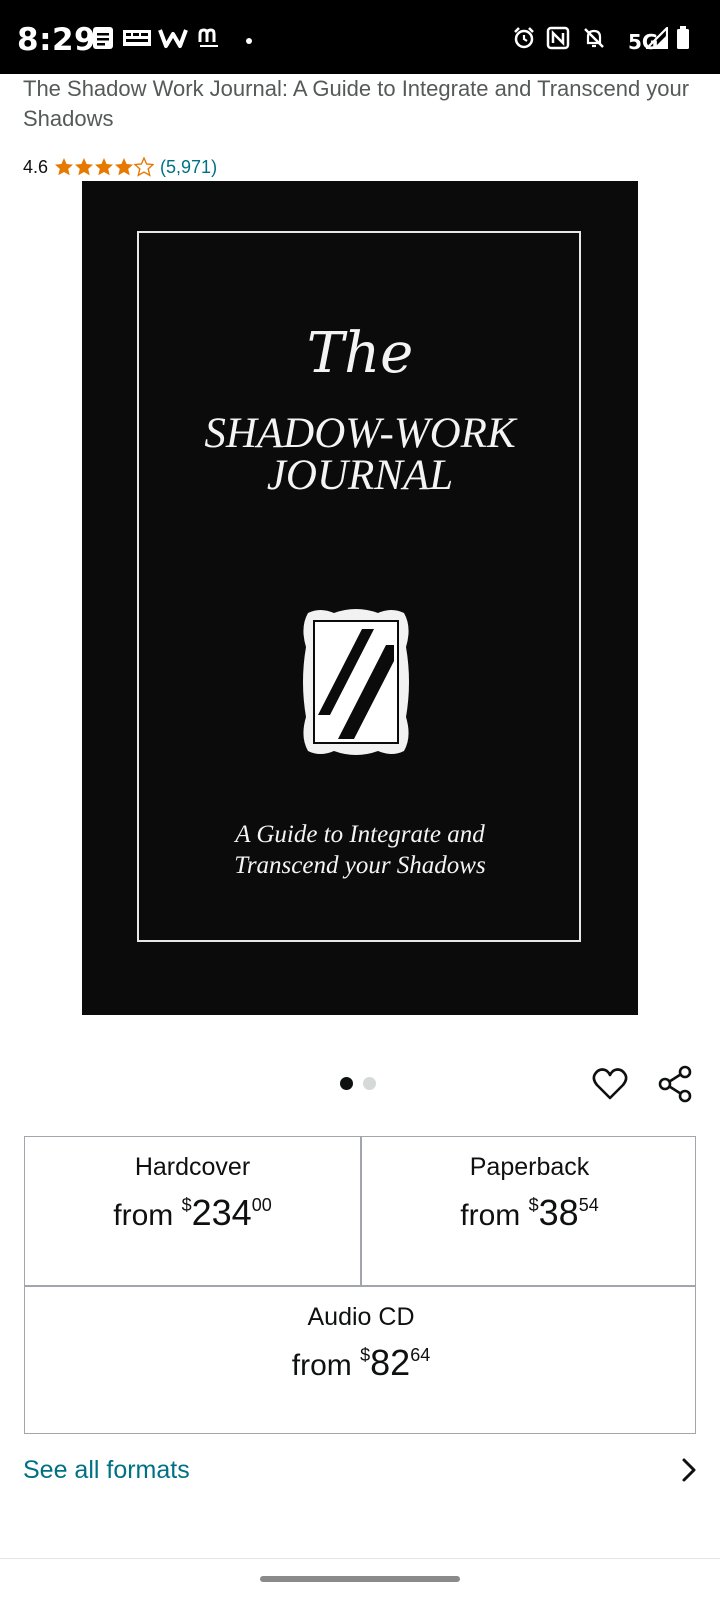  Describe the element at coordinates (390, 1362) in the screenshot. I see `price-whole: 82` at that location.